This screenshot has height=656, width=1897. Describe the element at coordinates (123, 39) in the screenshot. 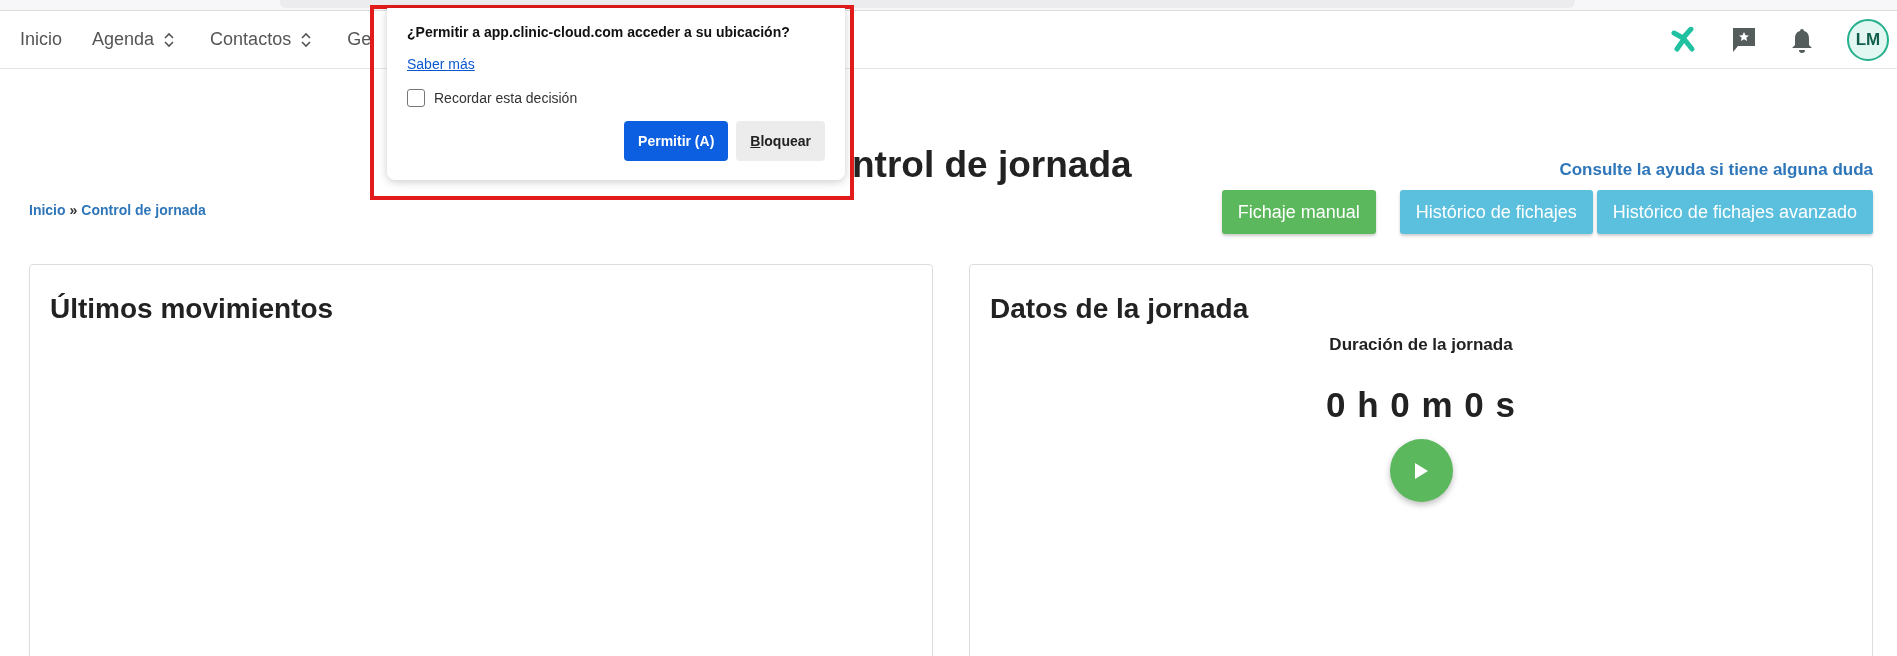

I see `nav-label: Agenda` at that location.